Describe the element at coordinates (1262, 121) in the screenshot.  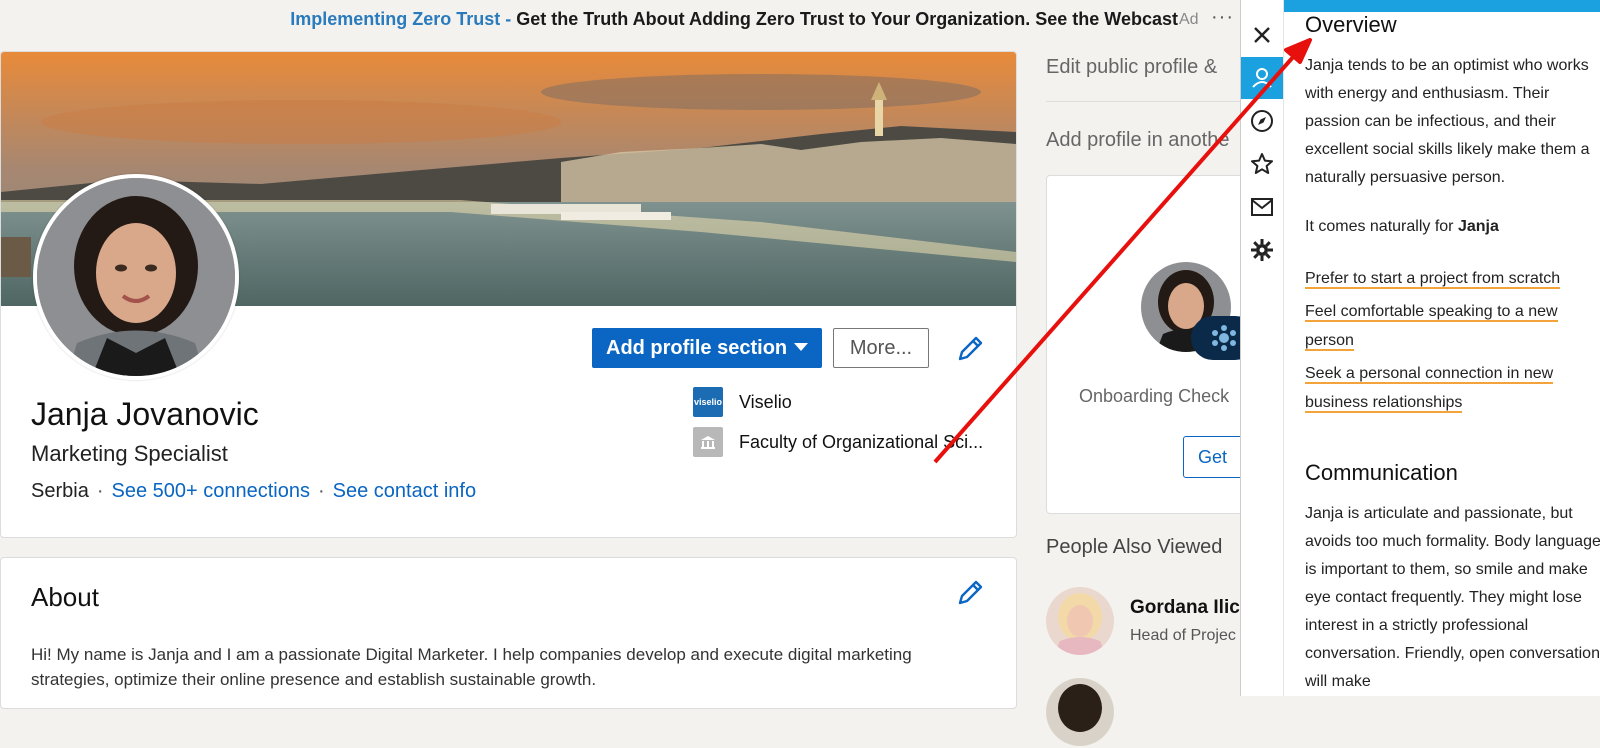
I see `compass-icon` at that location.